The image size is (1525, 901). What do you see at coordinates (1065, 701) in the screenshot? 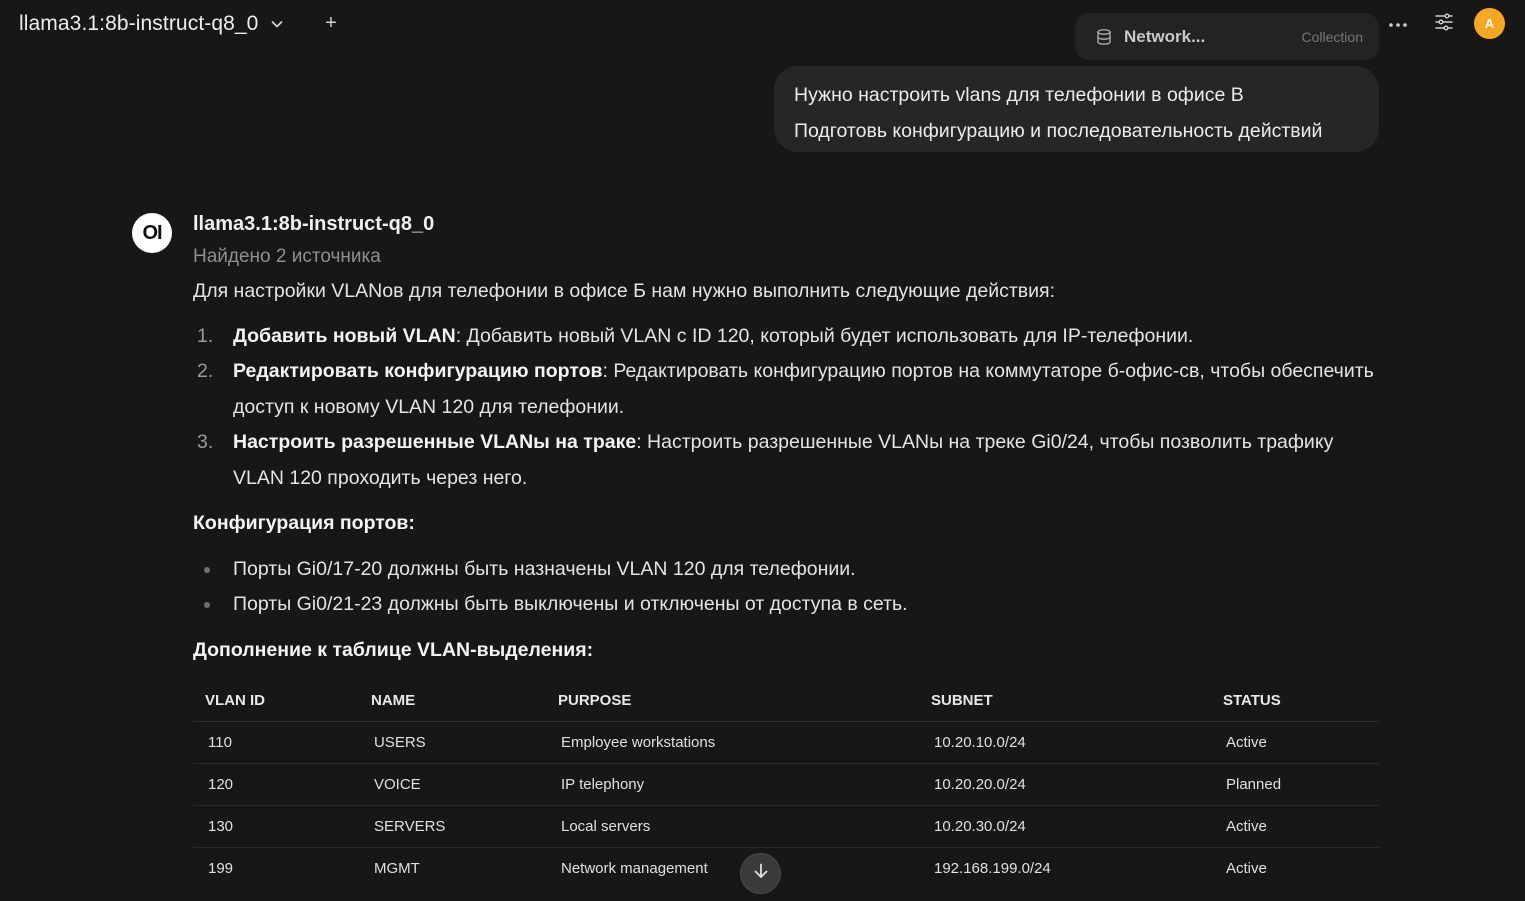
I see `column-header-subnet: SUBNET` at bounding box center [1065, 701].